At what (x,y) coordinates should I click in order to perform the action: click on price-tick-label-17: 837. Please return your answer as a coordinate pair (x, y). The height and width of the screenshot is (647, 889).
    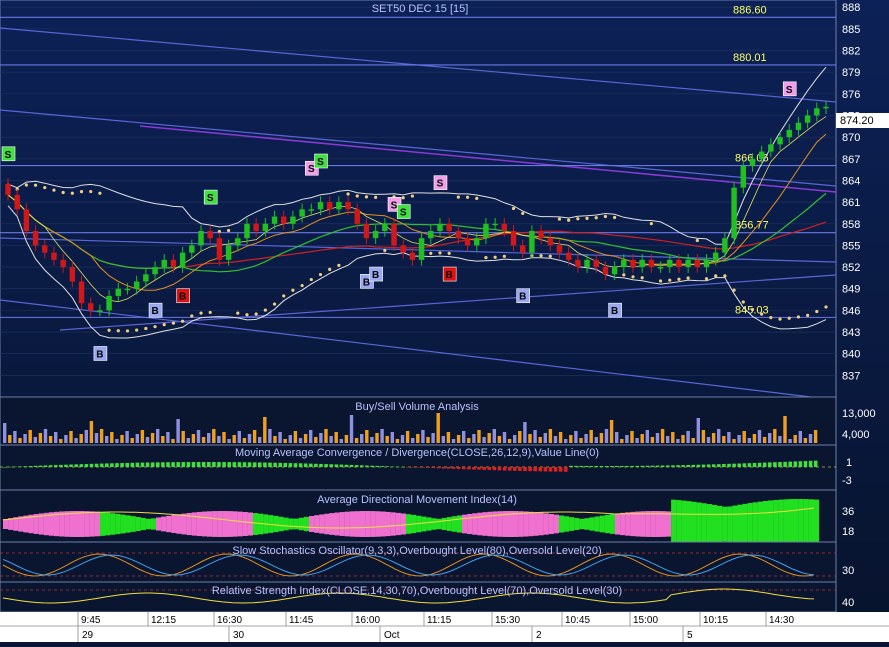
    Looking at the image, I should click on (851, 376).